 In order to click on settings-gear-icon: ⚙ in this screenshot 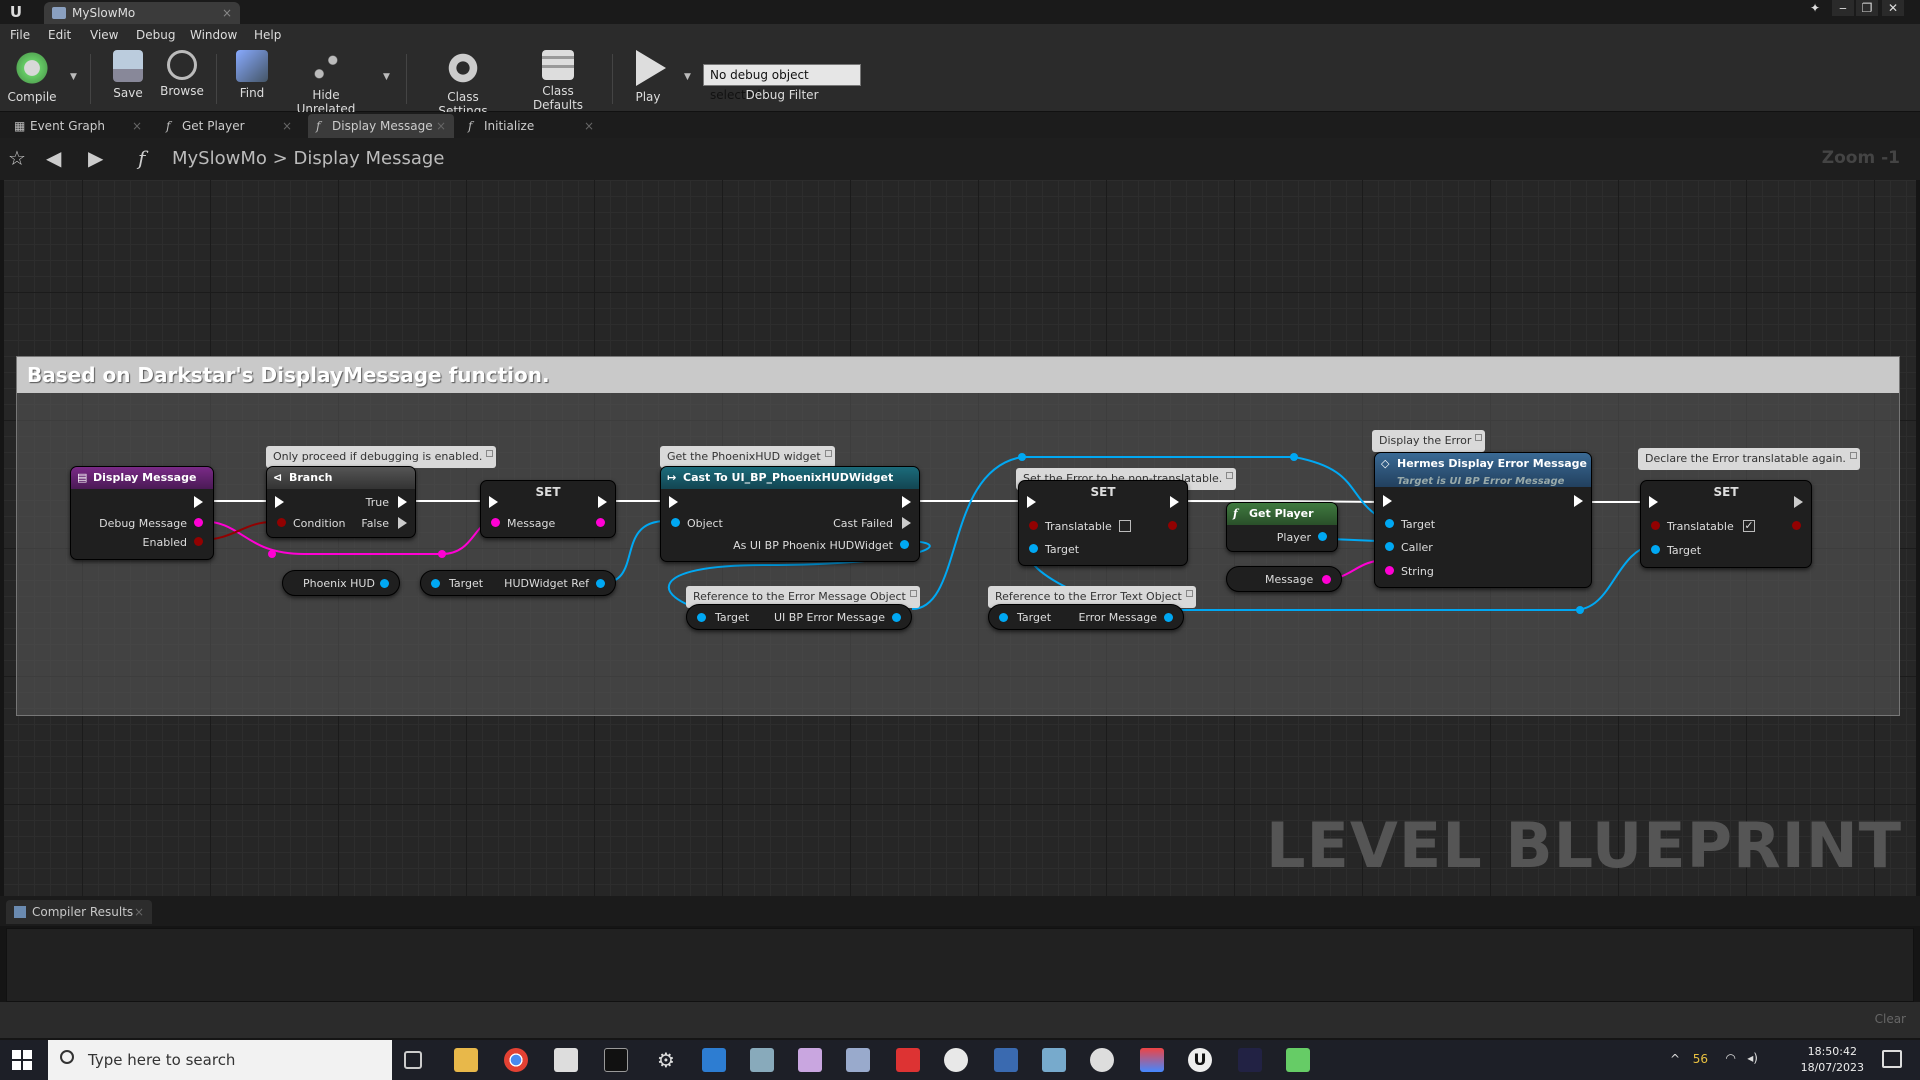, I will do `click(666, 1060)`.